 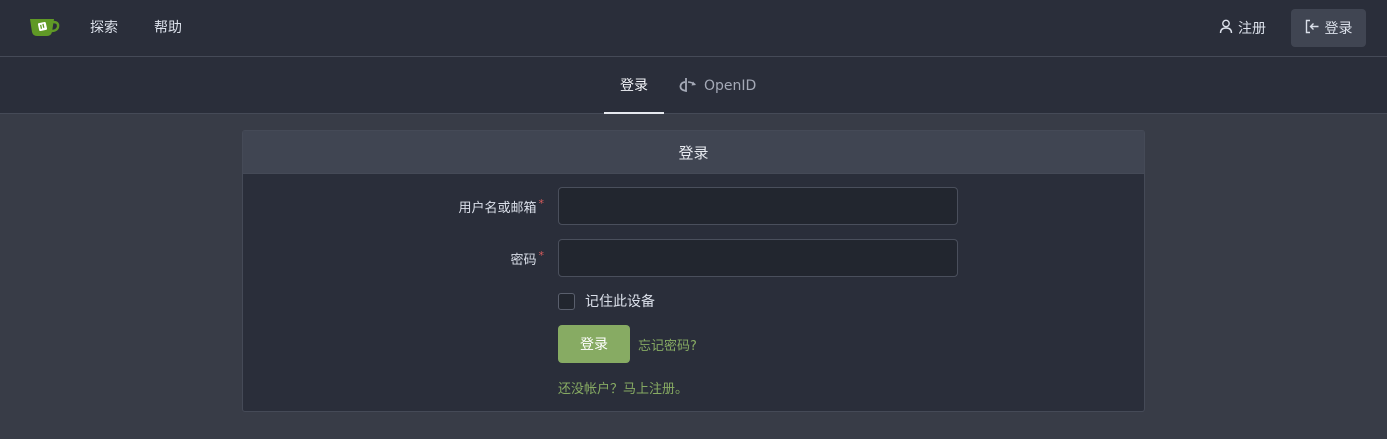 What do you see at coordinates (758, 206) in the screenshot?
I see `username-input` at bounding box center [758, 206].